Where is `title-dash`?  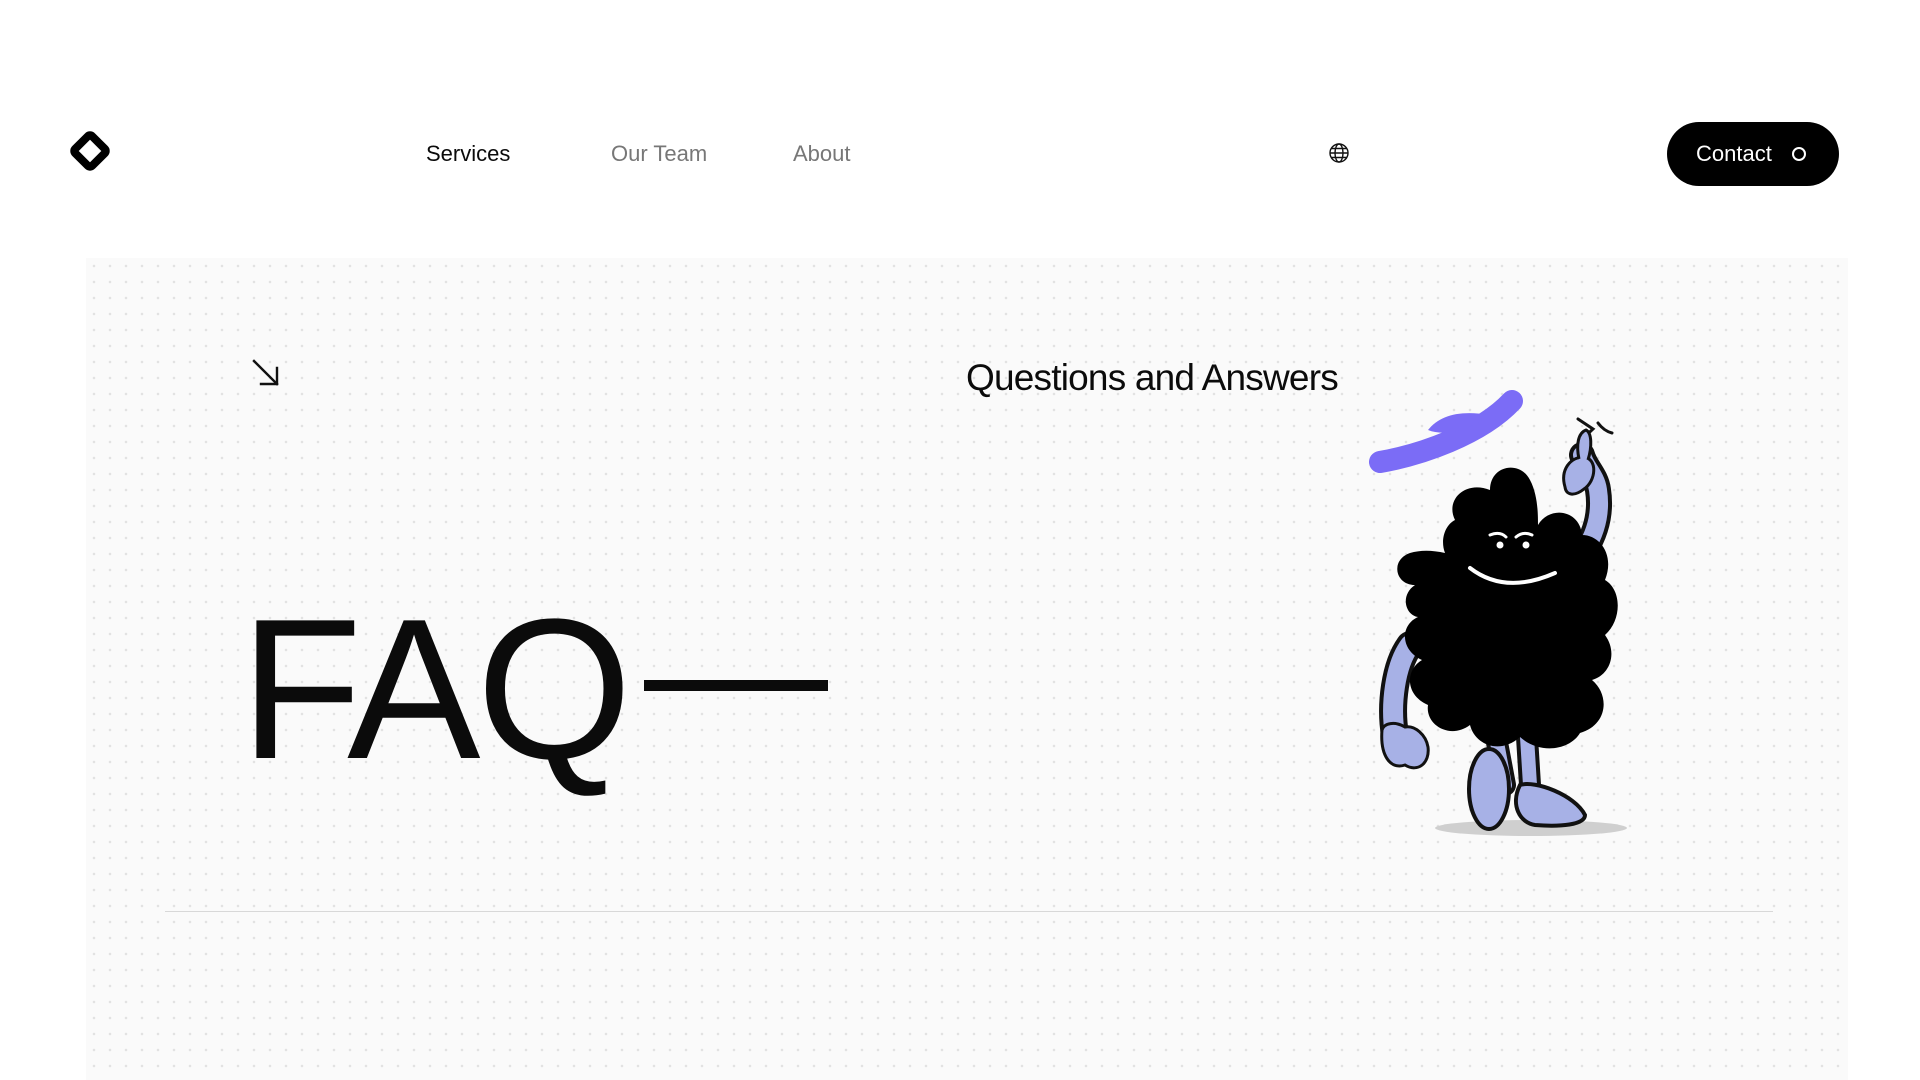 title-dash is located at coordinates (736, 685).